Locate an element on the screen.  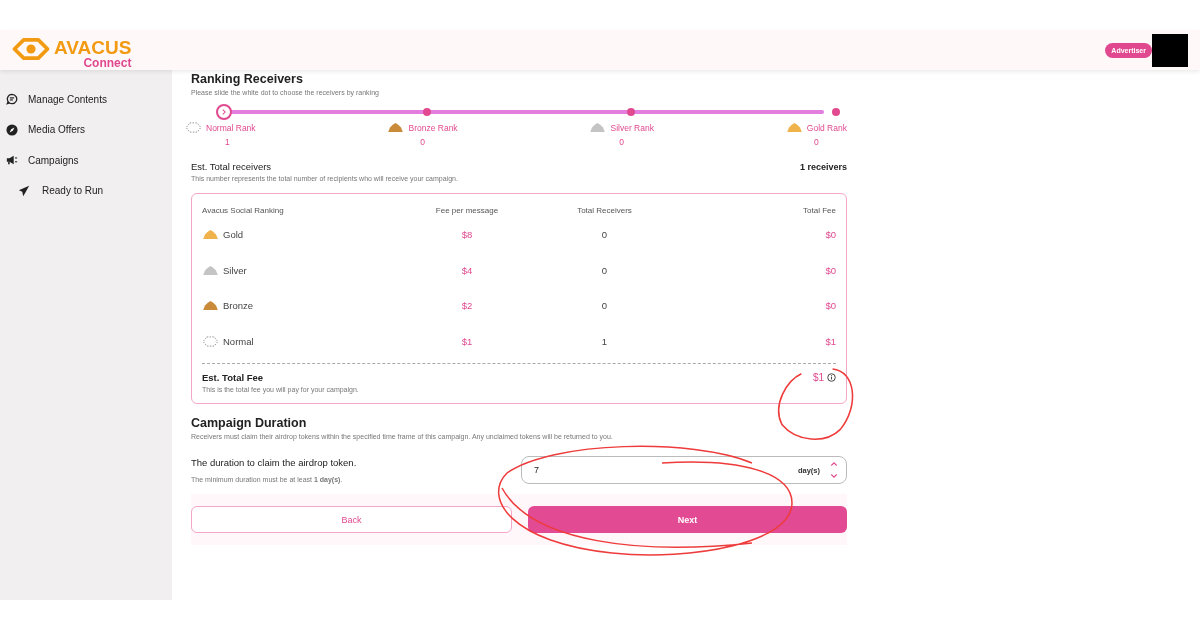
section-title: Campaign Duration is located at coordinates (249, 423).